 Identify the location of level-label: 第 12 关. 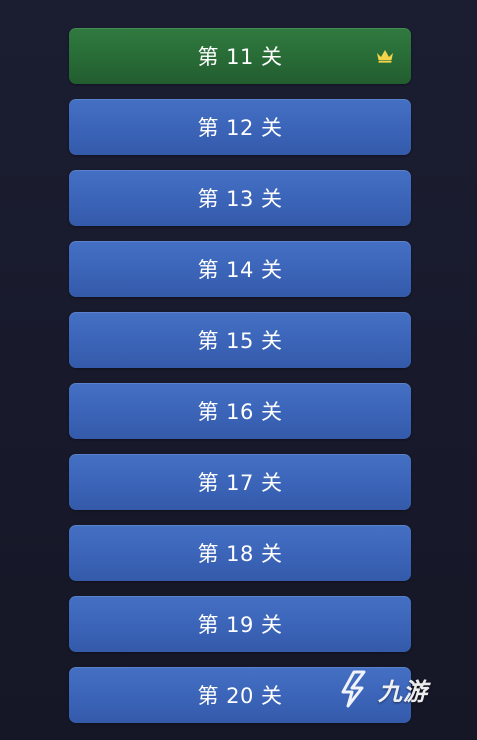
(240, 128).